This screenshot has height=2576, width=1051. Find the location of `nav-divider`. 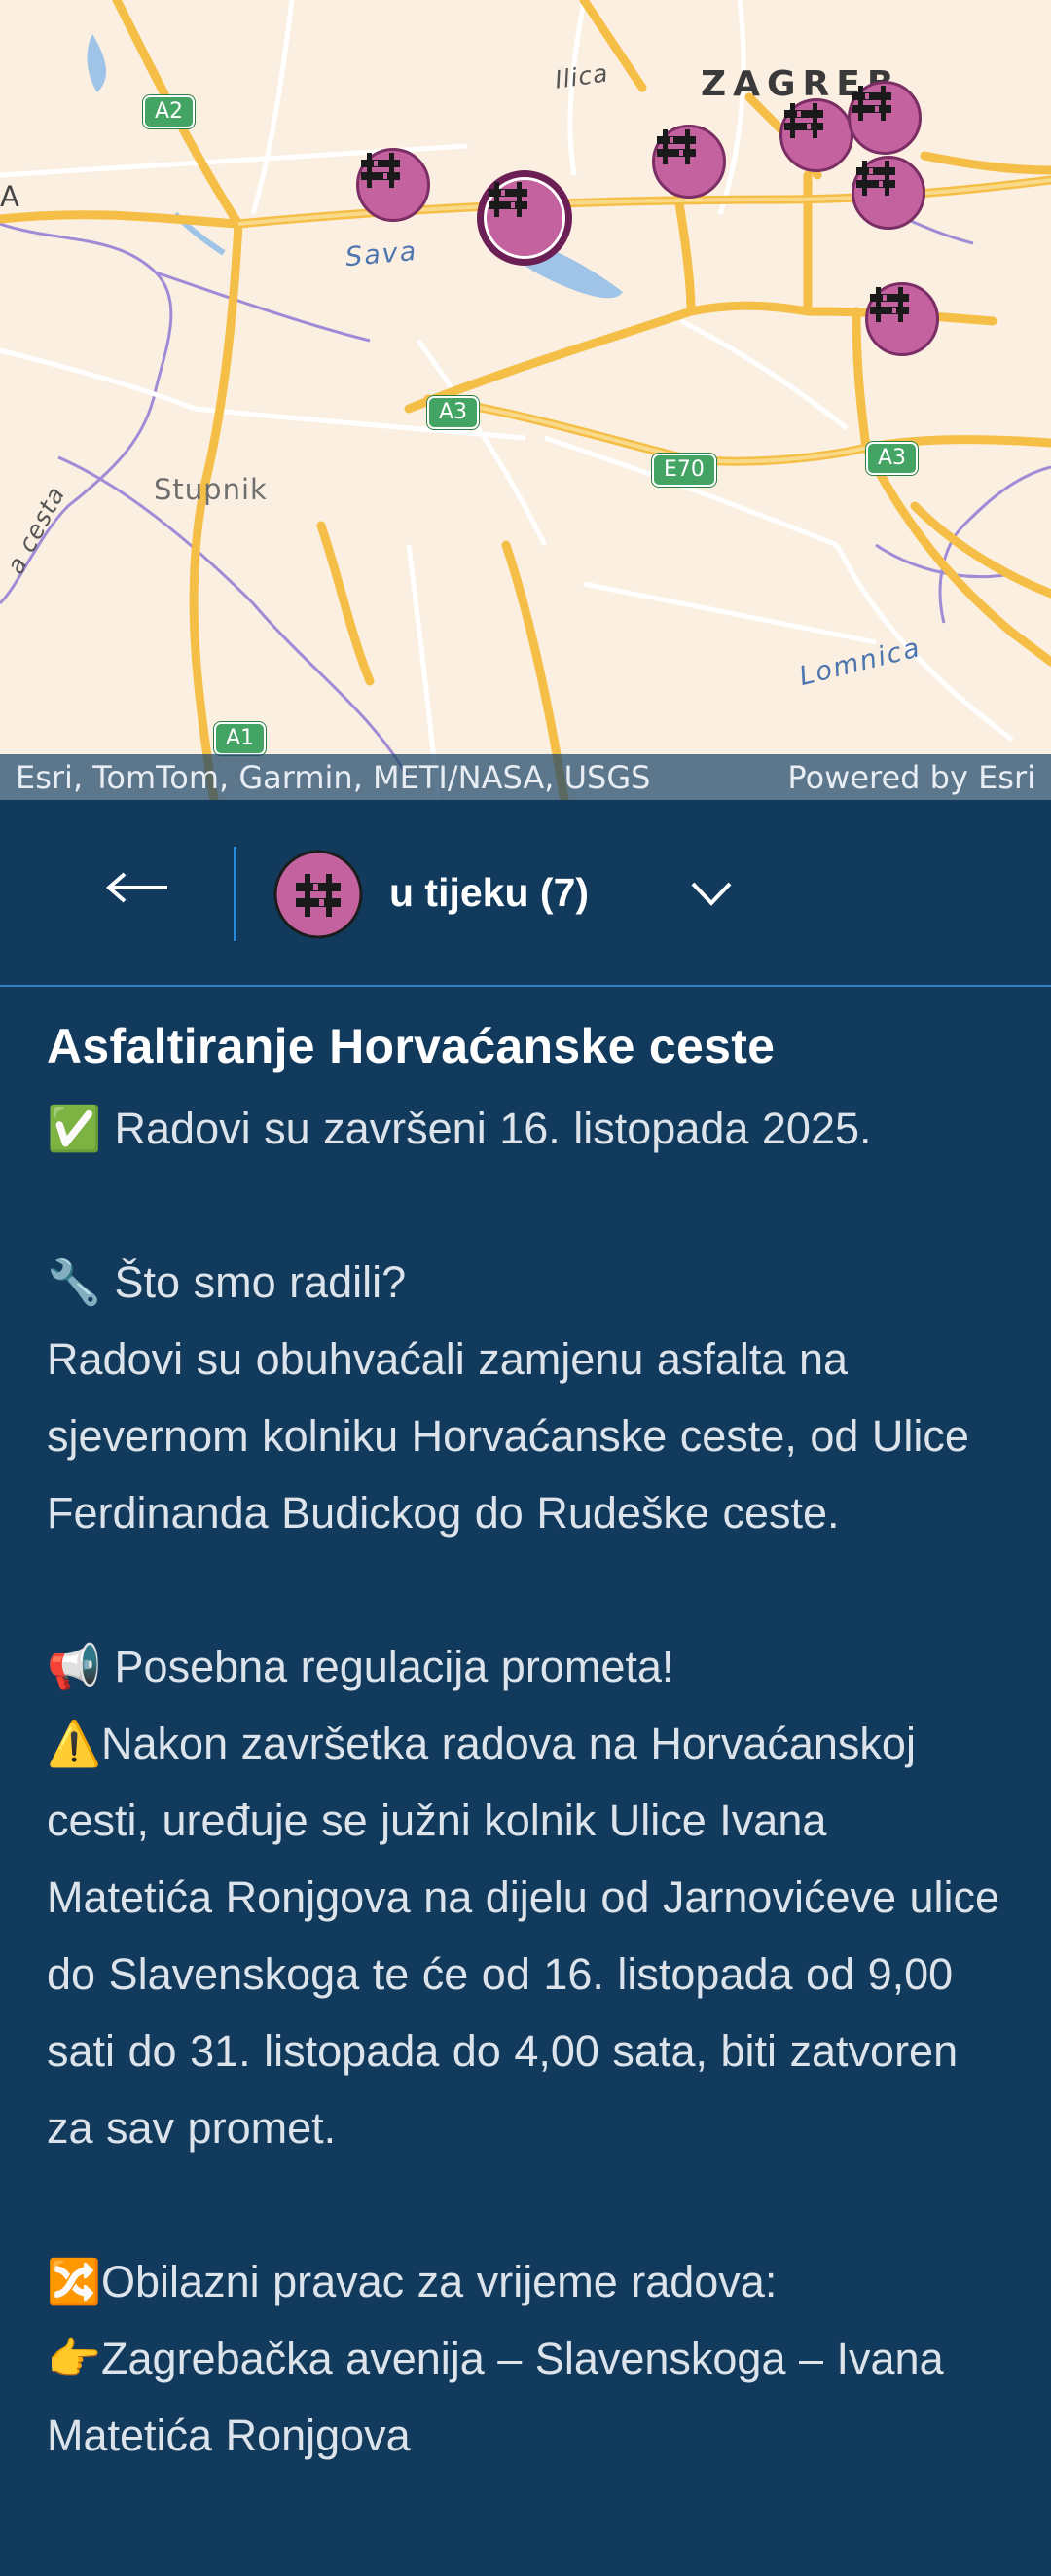

nav-divider is located at coordinates (235, 894).